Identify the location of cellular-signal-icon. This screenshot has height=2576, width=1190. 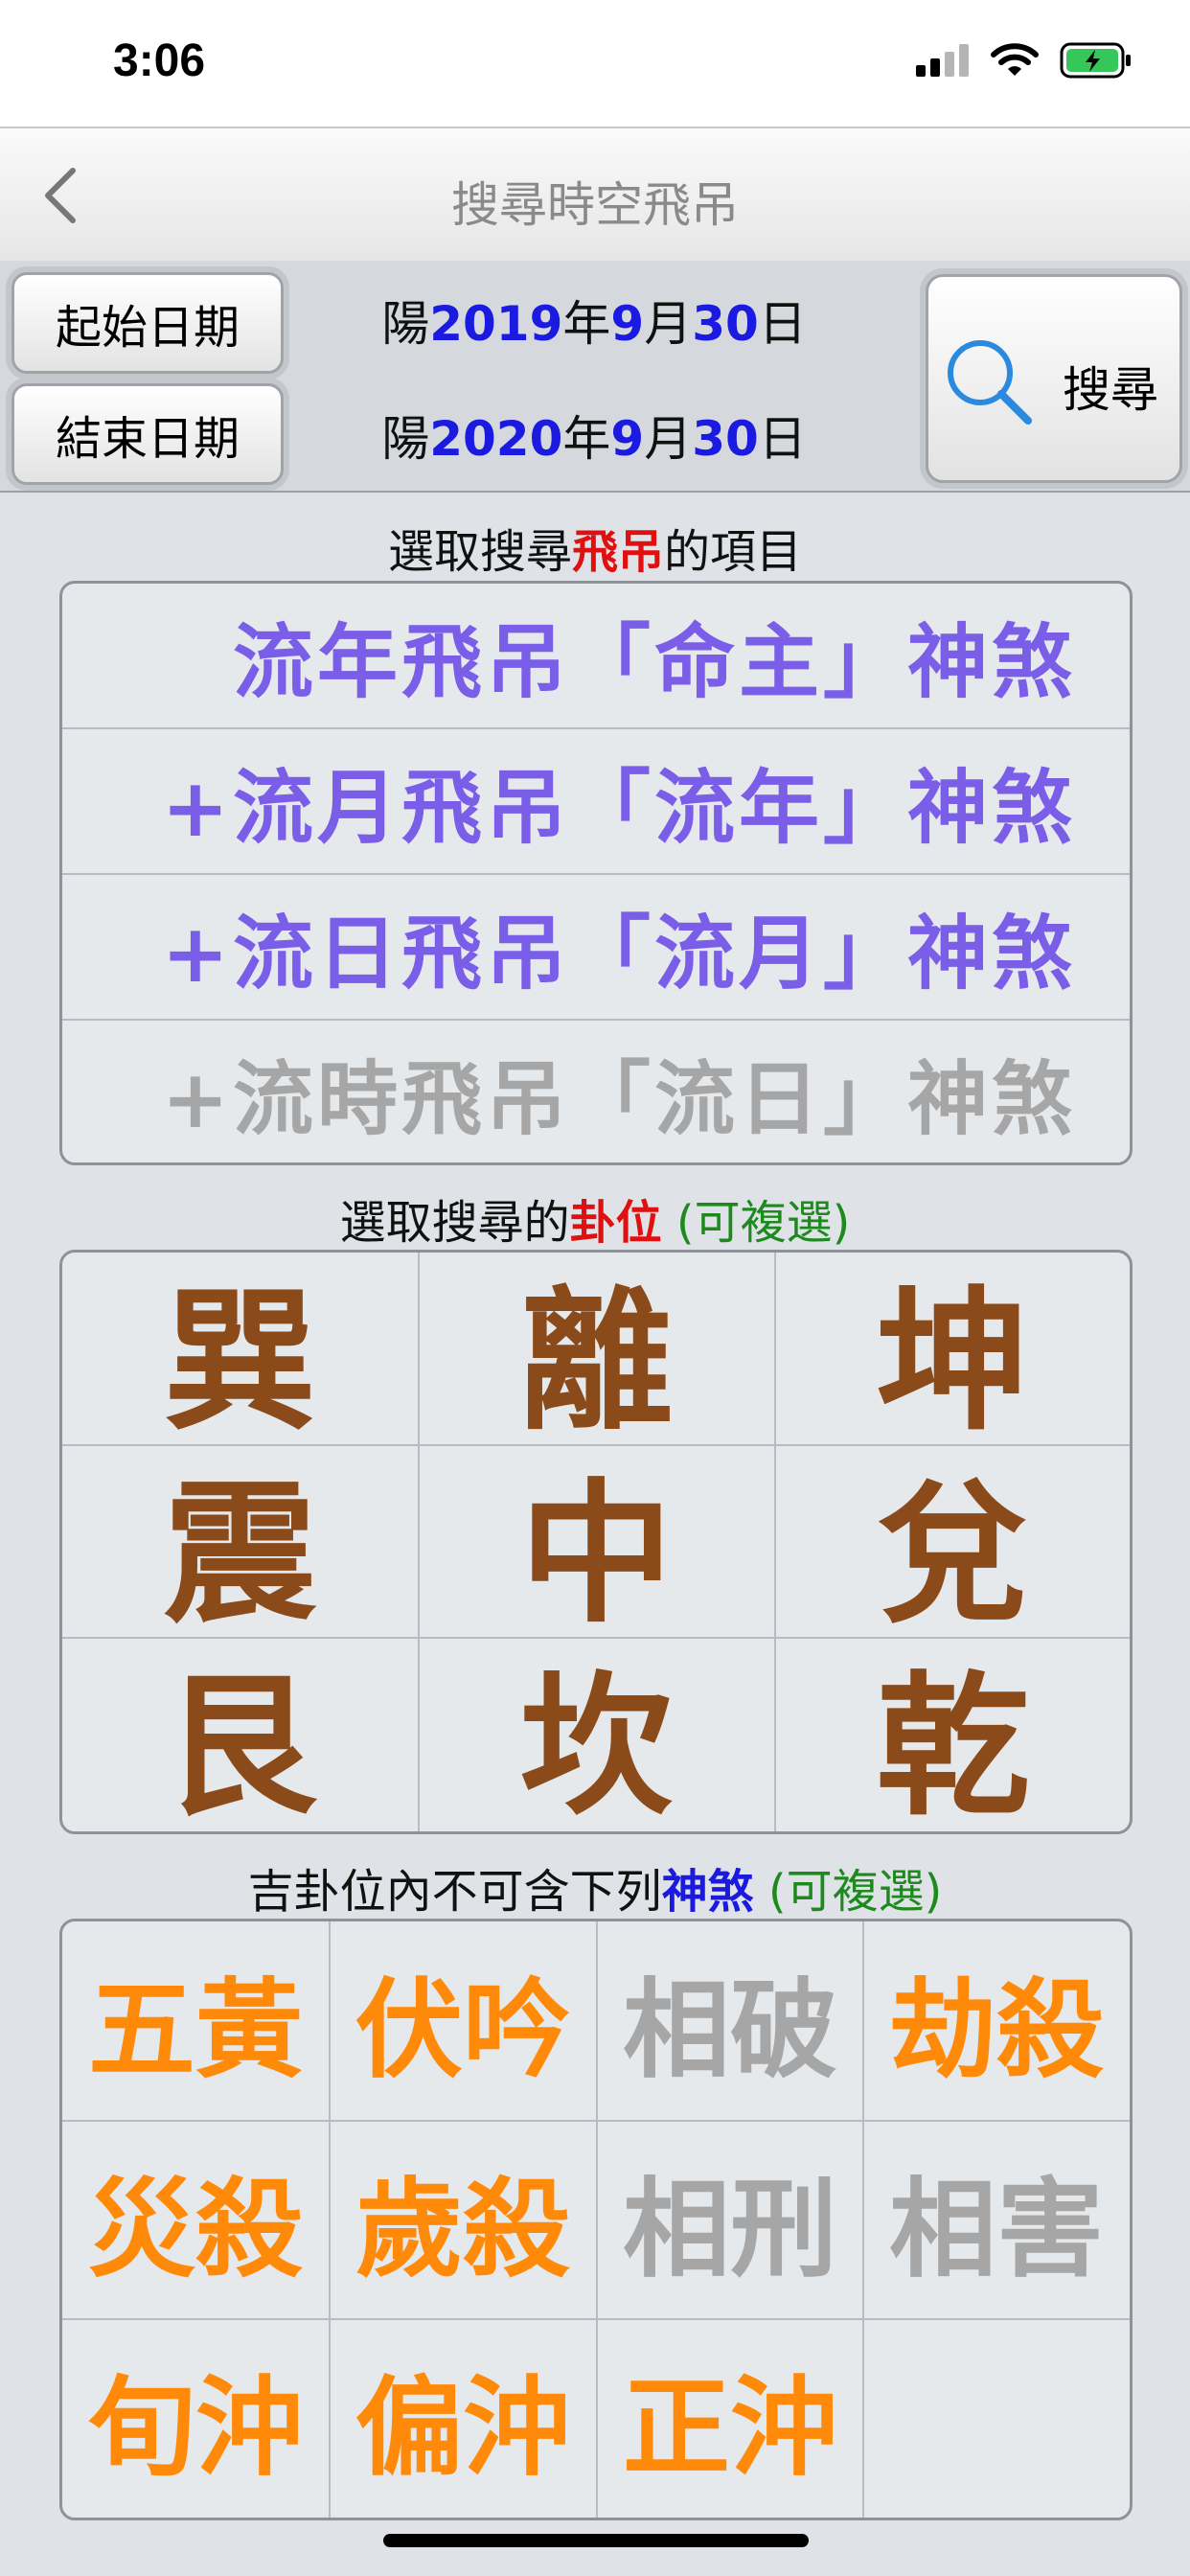
(943, 60).